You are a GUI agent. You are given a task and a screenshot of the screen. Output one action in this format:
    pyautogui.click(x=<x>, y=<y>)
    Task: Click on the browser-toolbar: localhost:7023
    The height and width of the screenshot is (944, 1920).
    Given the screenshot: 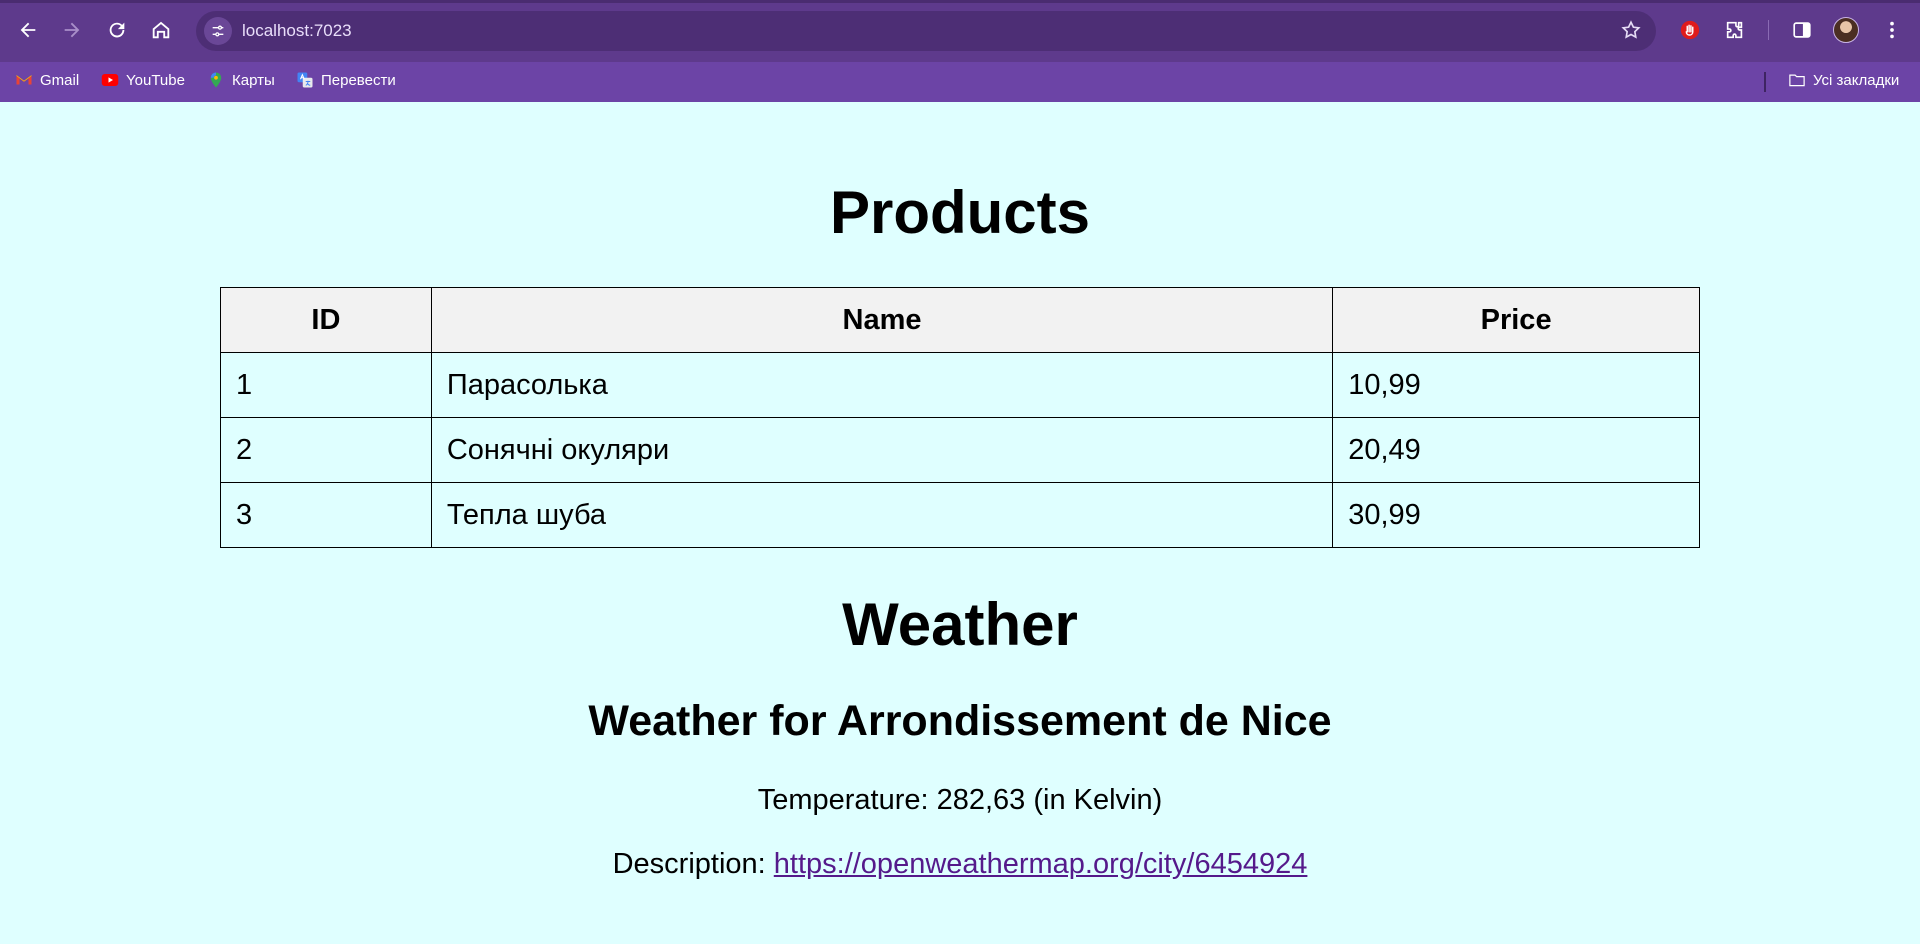 What is the action you would take?
    pyautogui.click(x=960, y=31)
    